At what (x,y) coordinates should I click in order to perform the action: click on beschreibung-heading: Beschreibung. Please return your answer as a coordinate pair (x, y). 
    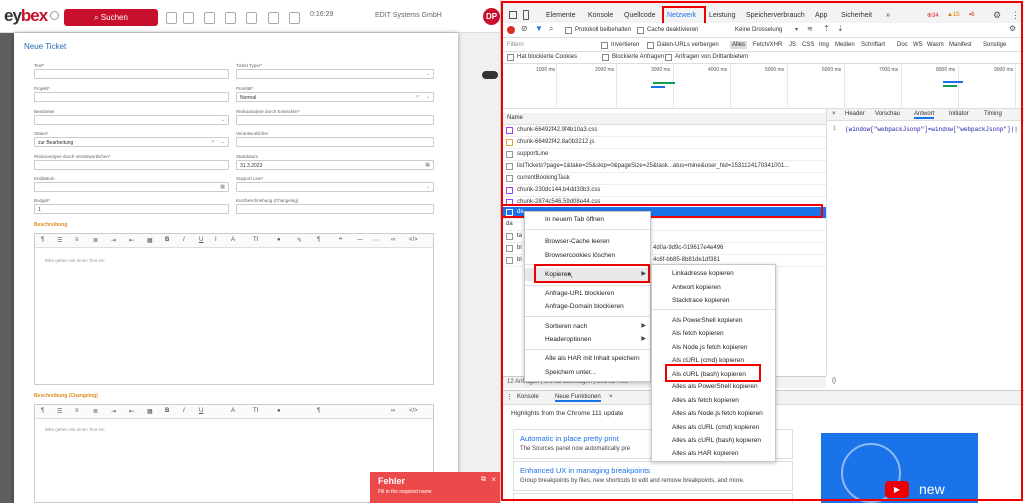
    Looking at the image, I should click on (51, 225).